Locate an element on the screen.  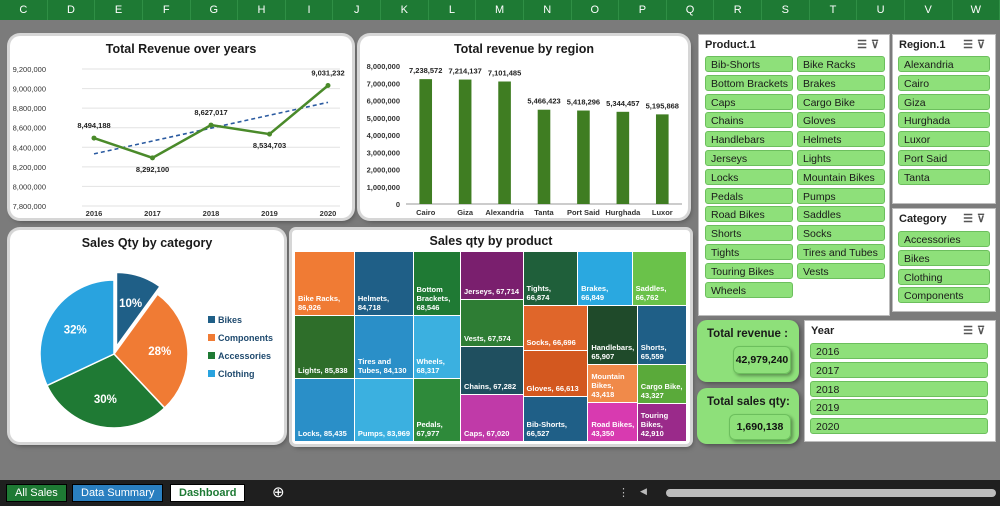
treemap-tile: Bike Racks, 86,926 is located at coordinates (324, 283).